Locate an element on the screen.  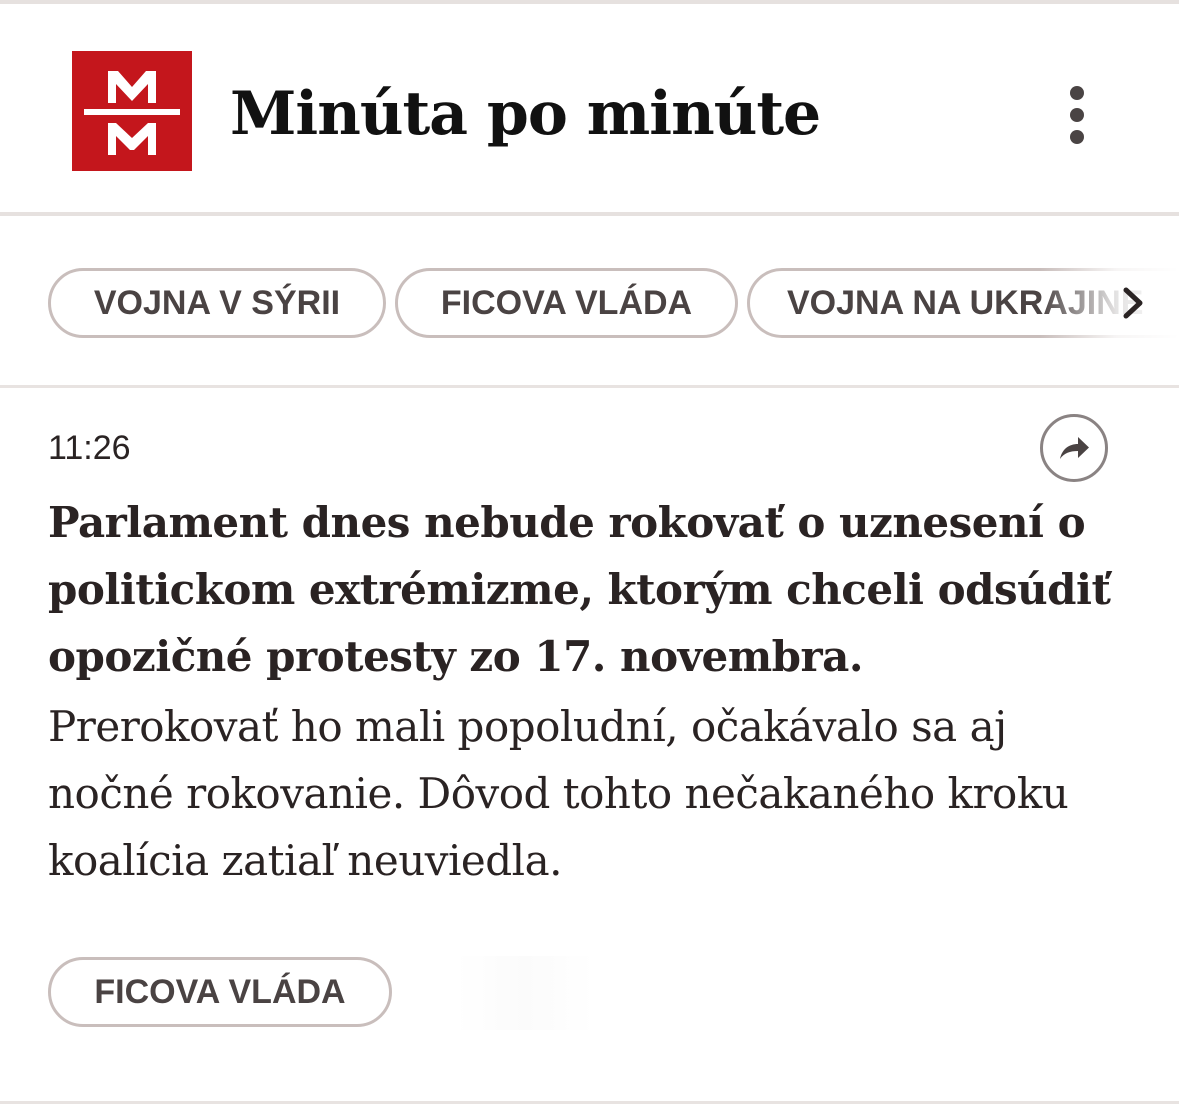
share-button is located at coordinates (1074, 448).